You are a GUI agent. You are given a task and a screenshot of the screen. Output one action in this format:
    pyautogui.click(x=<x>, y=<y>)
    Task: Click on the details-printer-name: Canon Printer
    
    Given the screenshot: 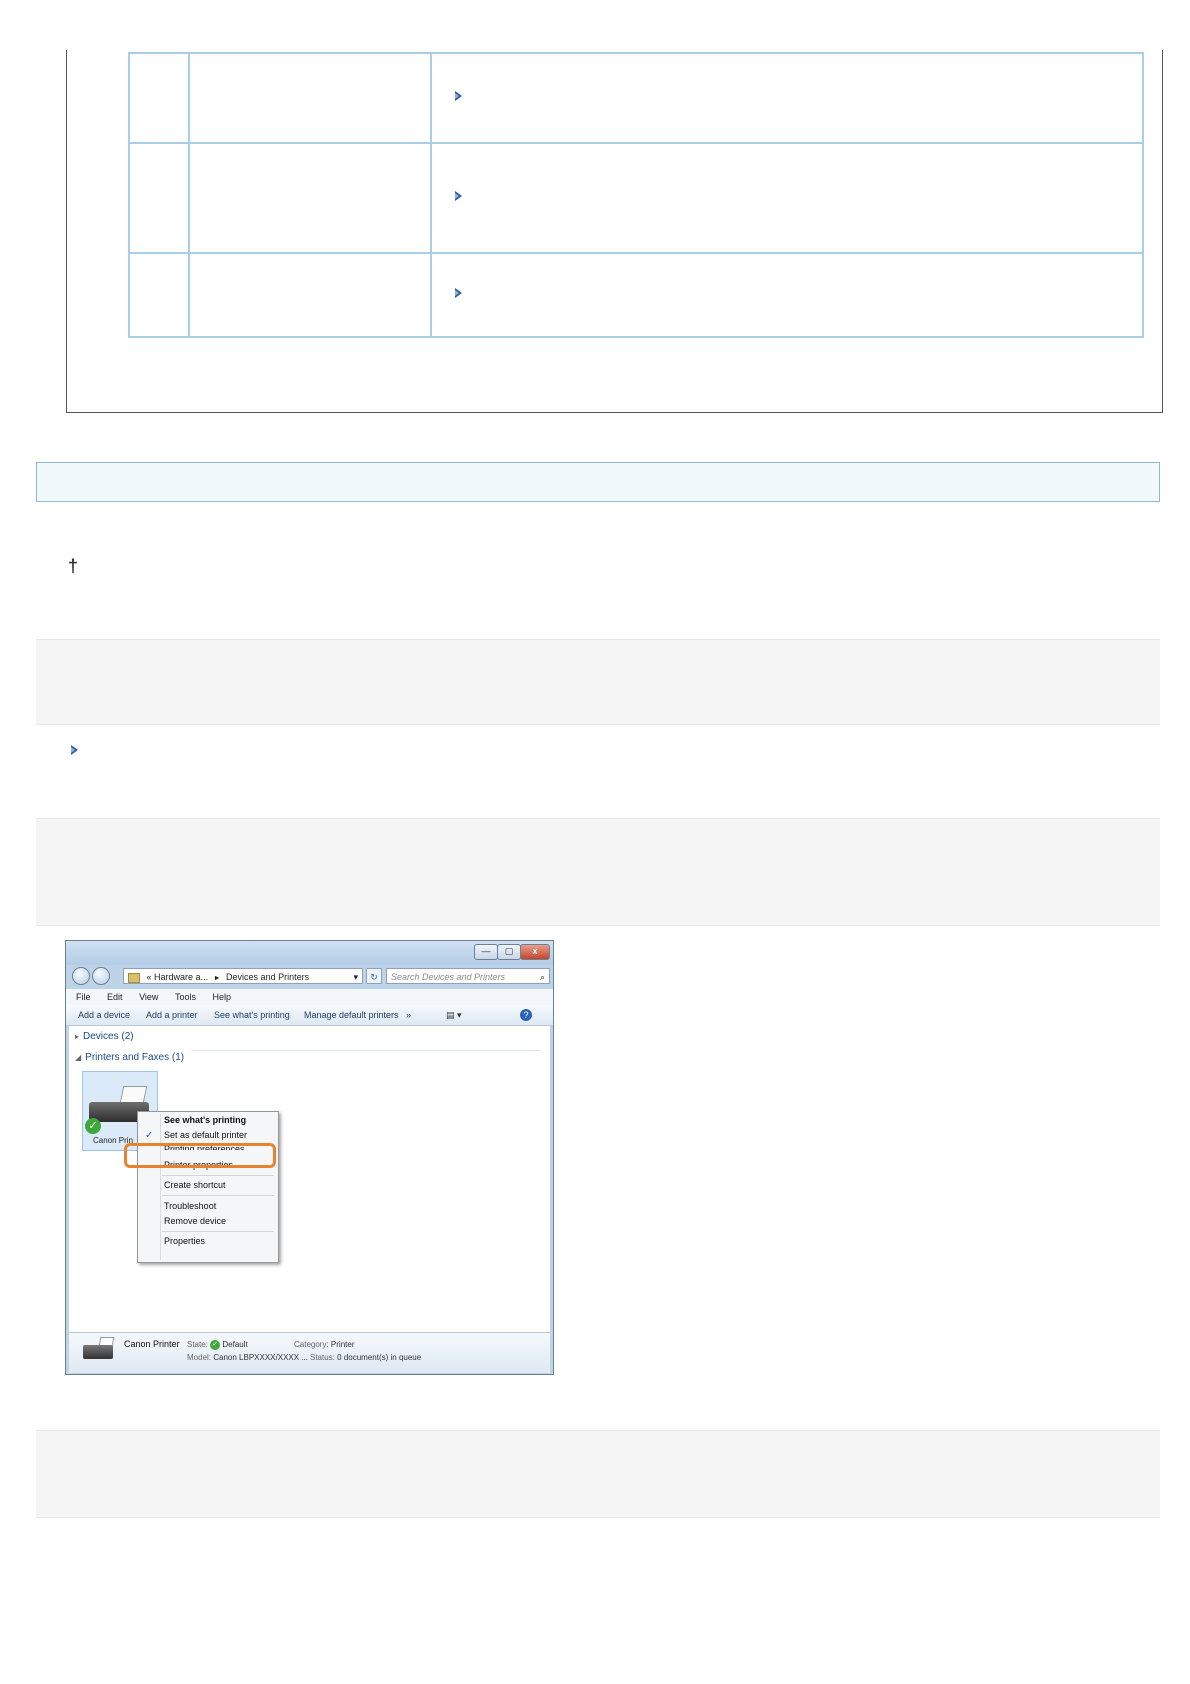 What is the action you would take?
    pyautogui.click(x=152, y=1344)
    